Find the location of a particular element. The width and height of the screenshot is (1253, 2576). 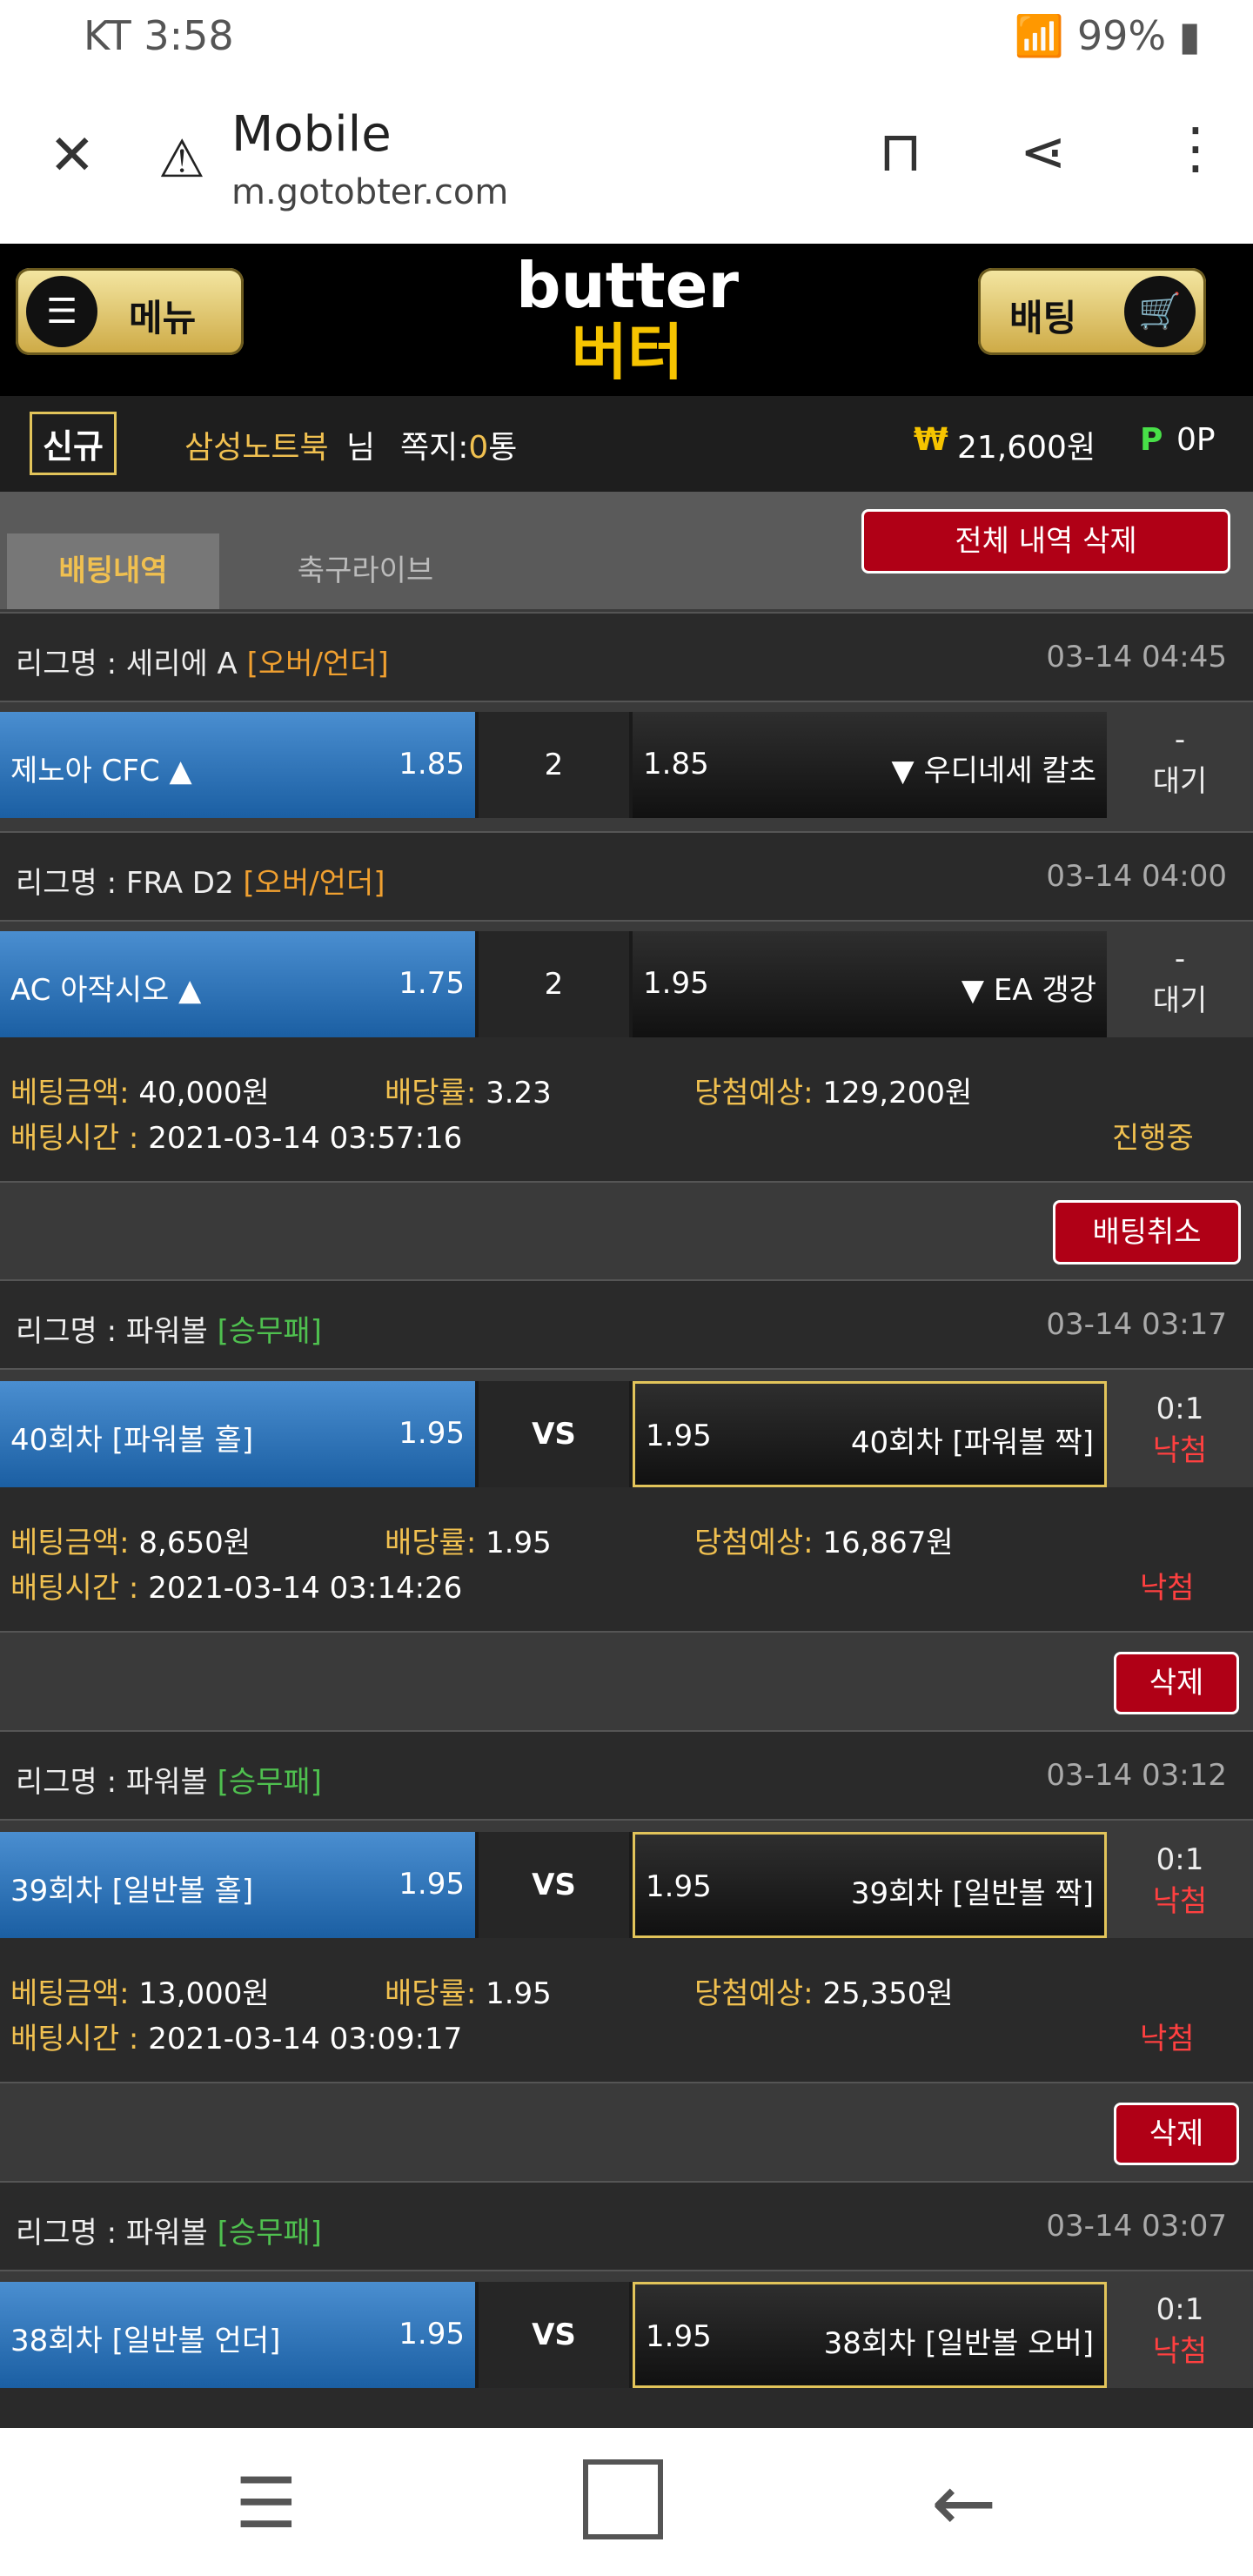

away-pick: 1.85 ▼ 우디네세 칼초 is located at coordinates (870, 765).